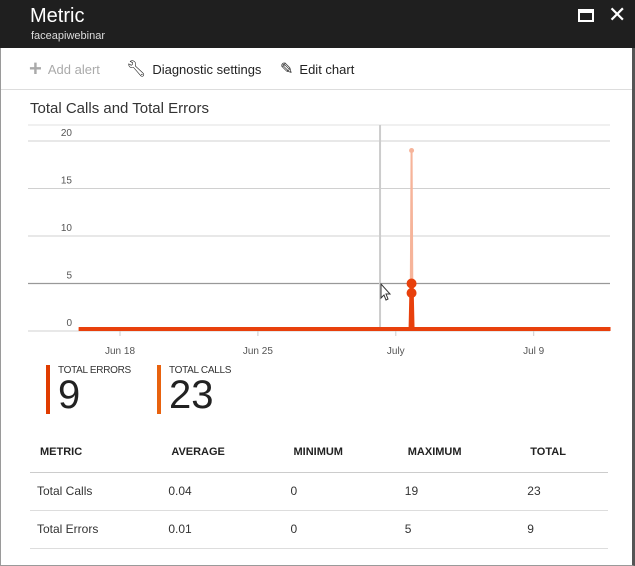 Image resolution: width=635 pixels, height=566 pixels. I want to click on mouse-cursor-icon, so click(386, 291).